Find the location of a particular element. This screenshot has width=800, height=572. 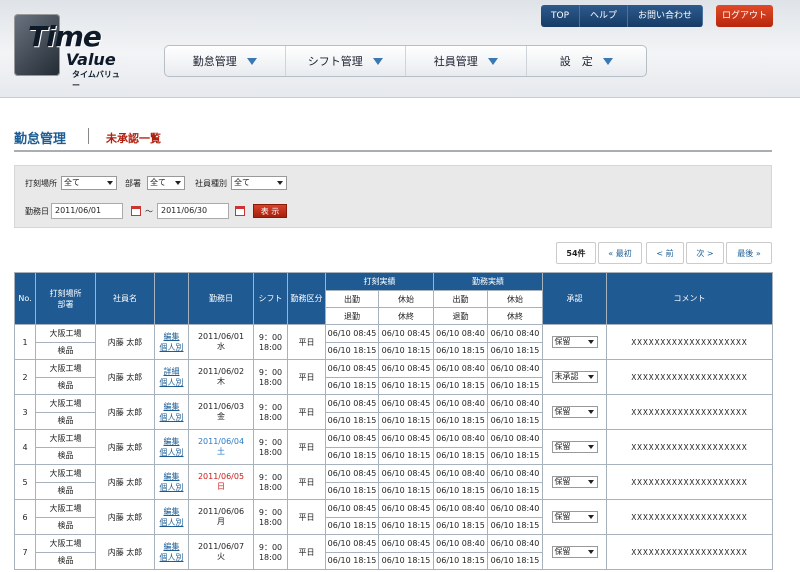

cell-approval: 保留 is located at coordinates (574, 517).